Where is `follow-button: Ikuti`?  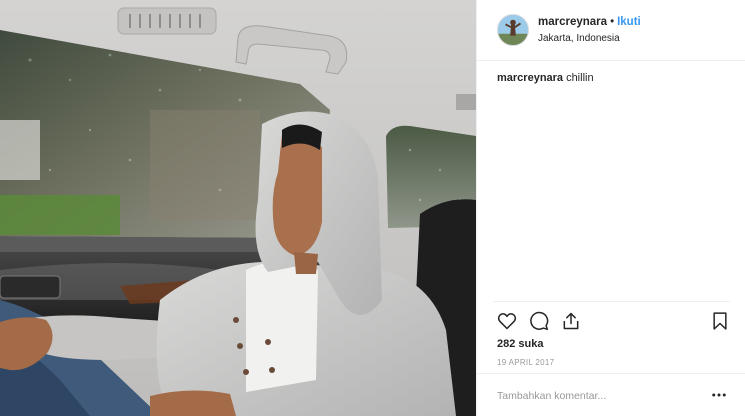
follow-button: Ikuti is located at coordinates (629, 22).